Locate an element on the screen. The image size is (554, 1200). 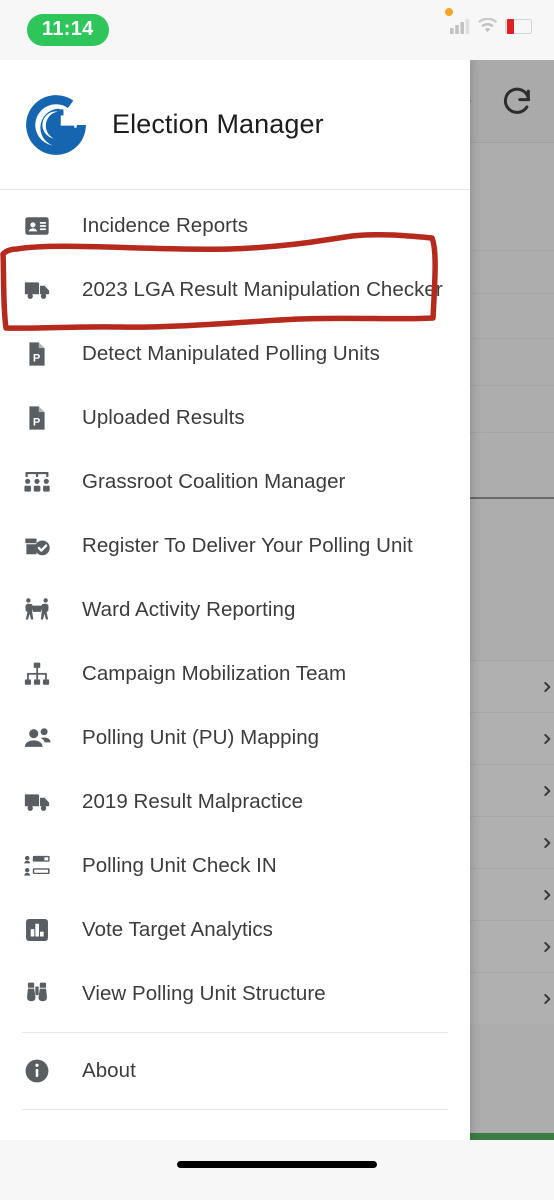
menu-item-2019-result-malpractice: 2019 Result Malpractice is located at coordinates (235, 802).